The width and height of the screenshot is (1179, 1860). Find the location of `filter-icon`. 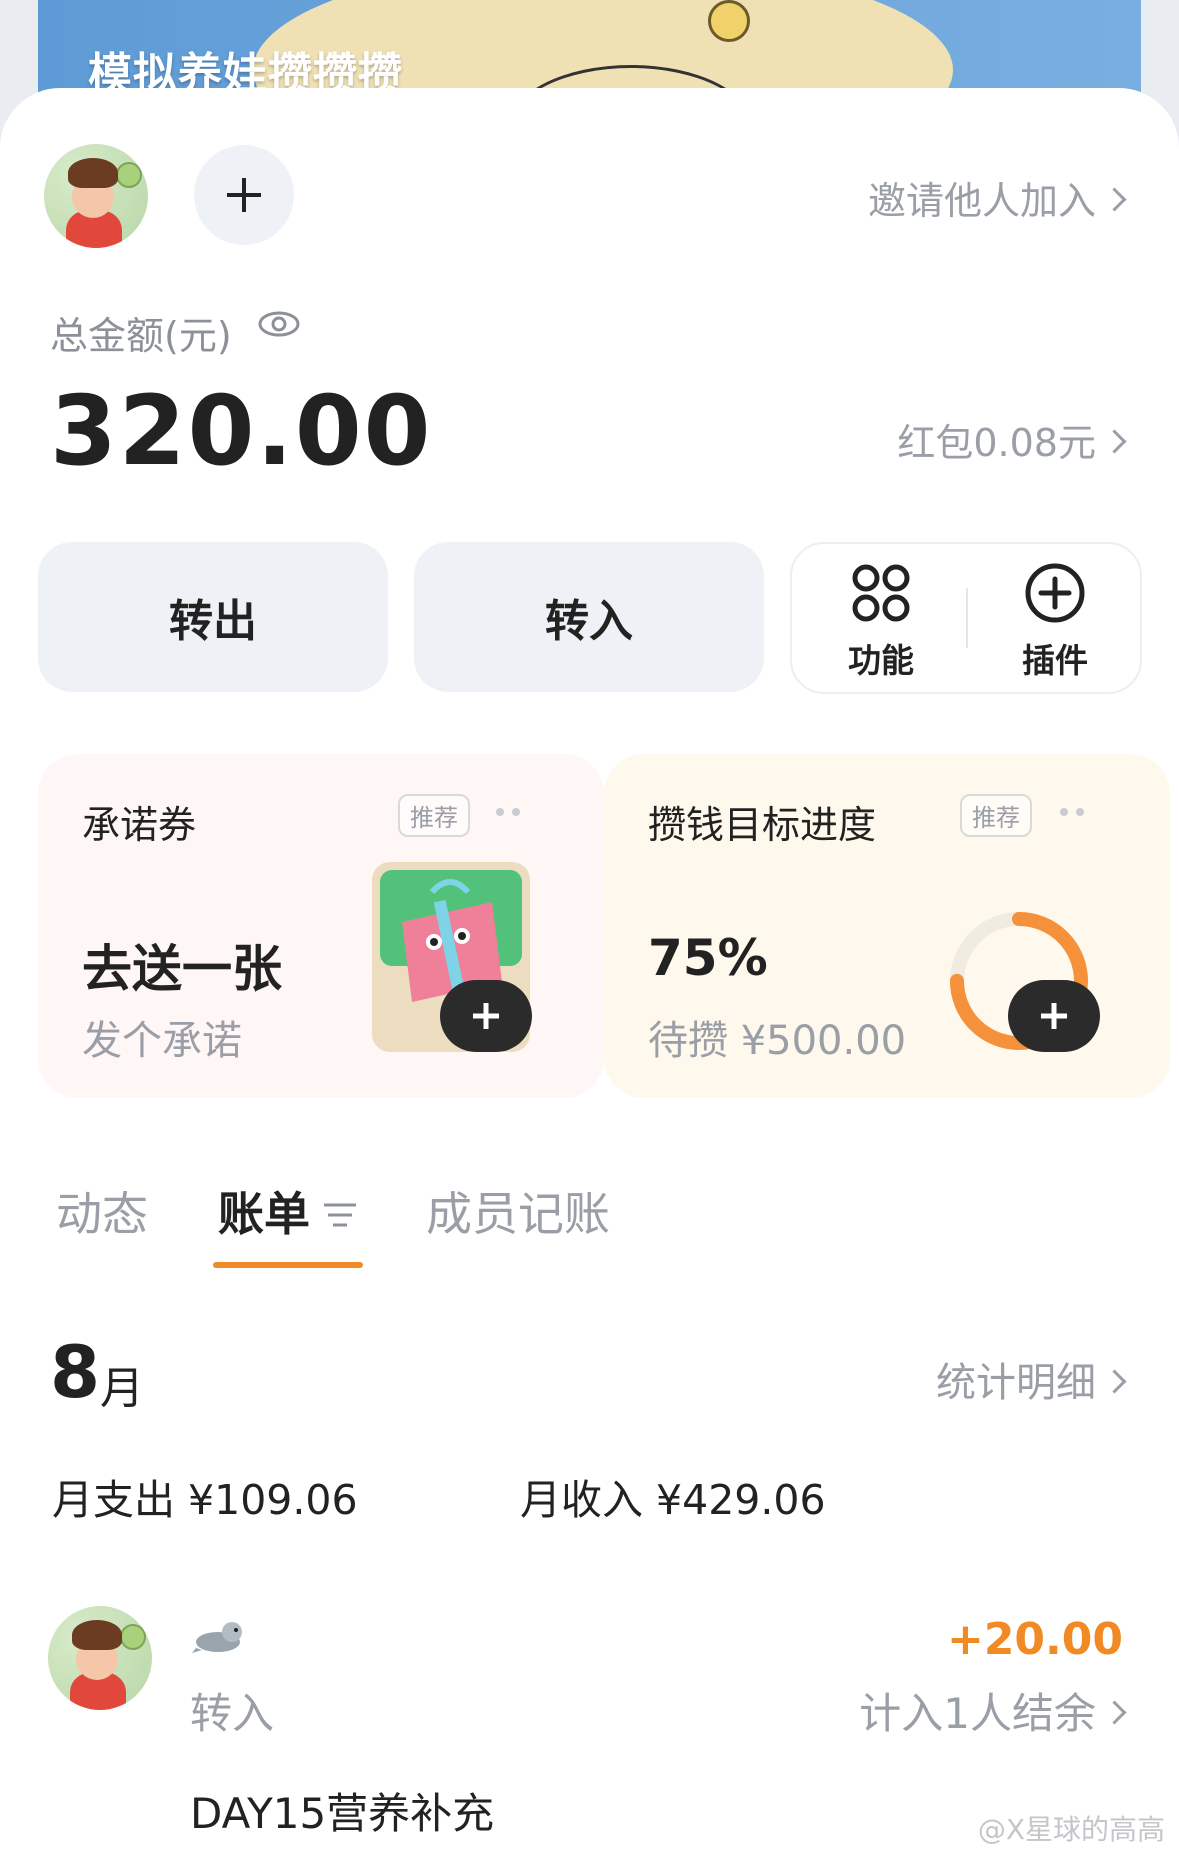

filter-icon is located at coordinates (340, 1215).